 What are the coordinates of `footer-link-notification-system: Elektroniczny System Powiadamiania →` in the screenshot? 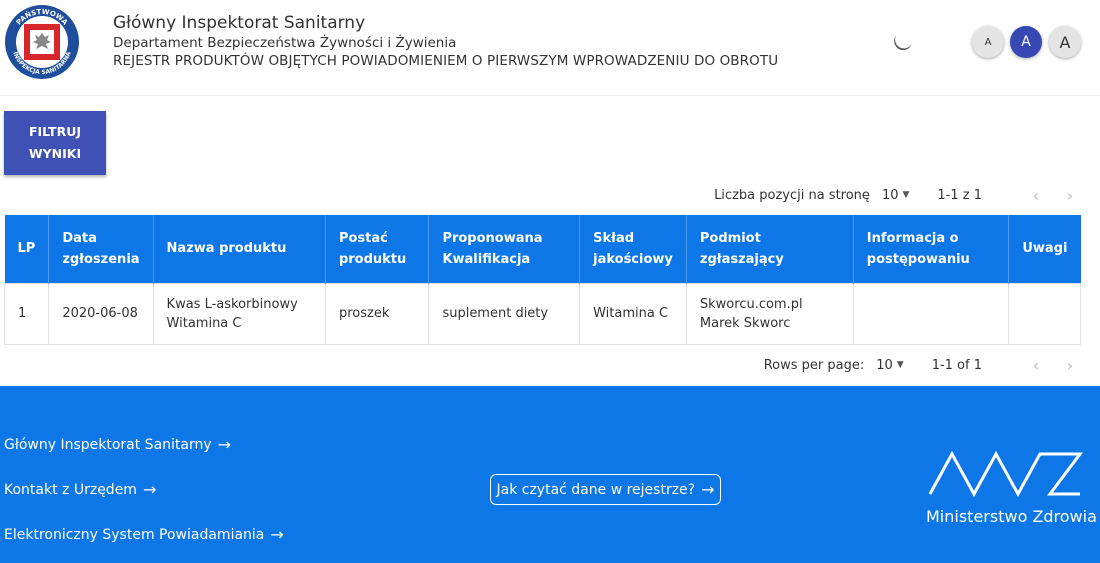 It's located at (144, 534).